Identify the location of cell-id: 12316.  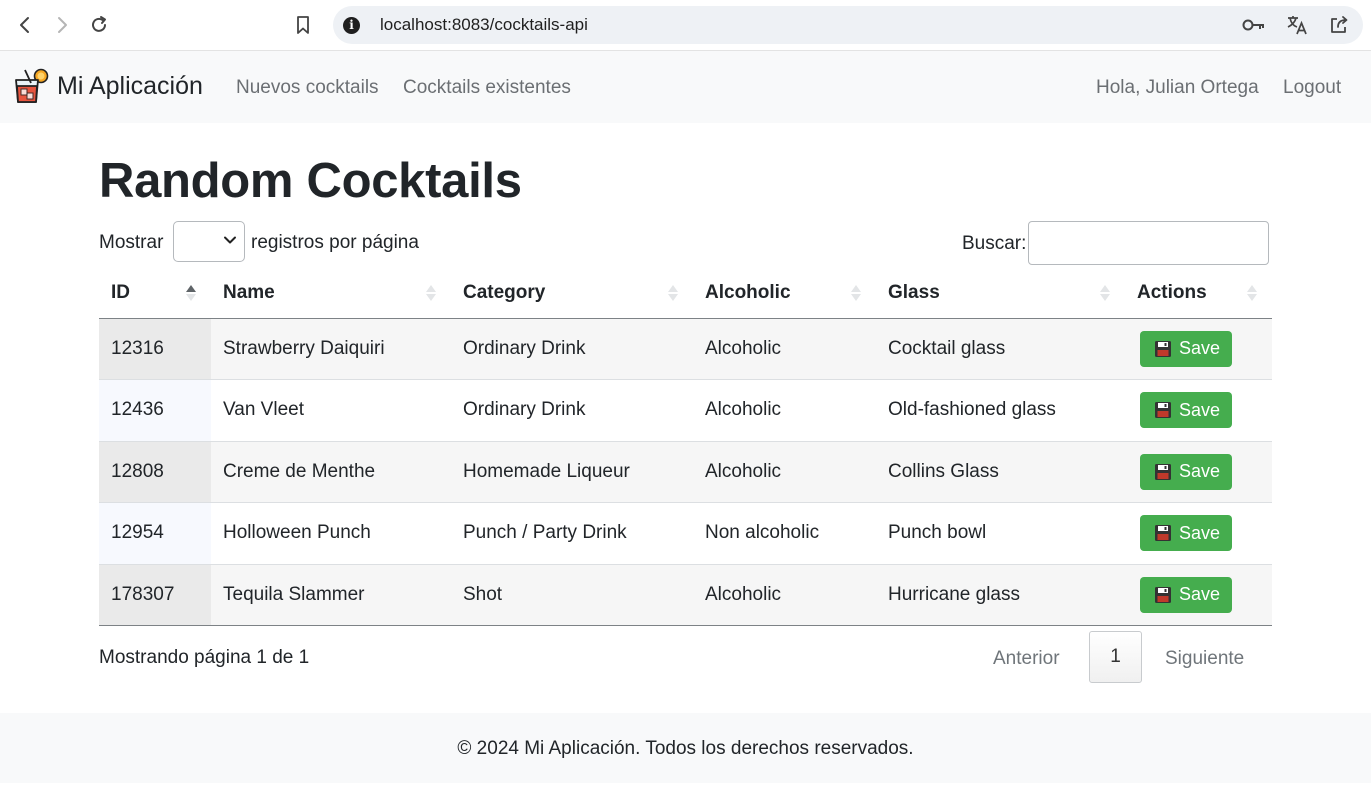
(155, 349).